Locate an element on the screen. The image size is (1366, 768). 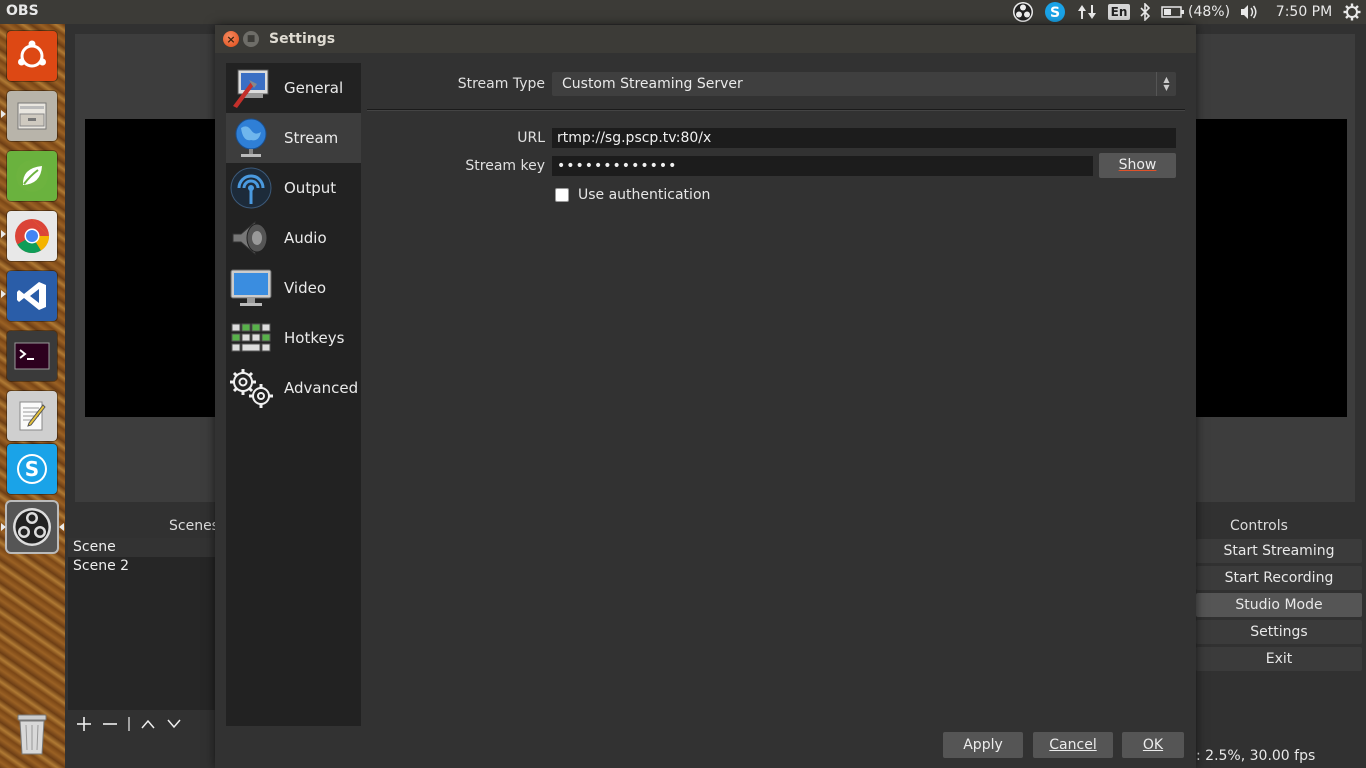
general-icon is located at coordinates (251, 88).